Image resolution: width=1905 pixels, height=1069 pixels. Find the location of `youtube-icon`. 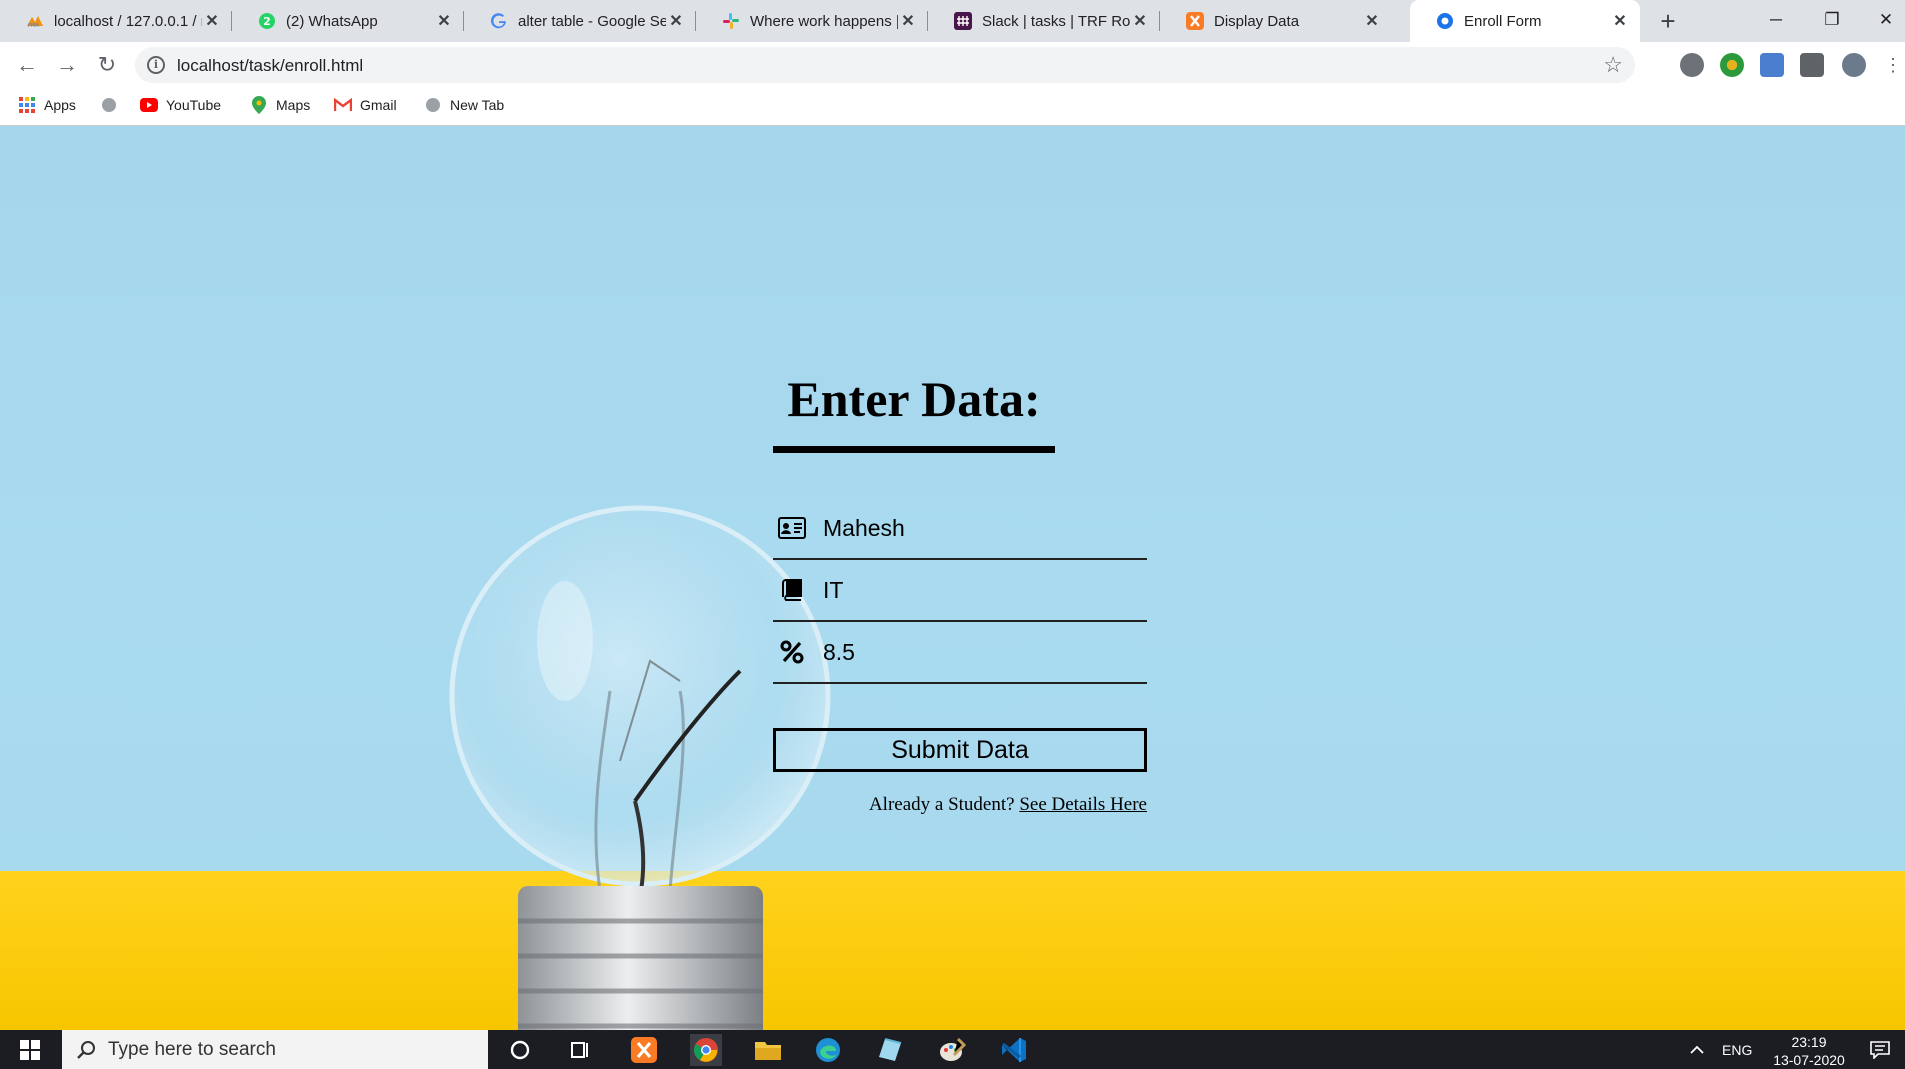

youtube-icon is located at coordinates (149, 105).